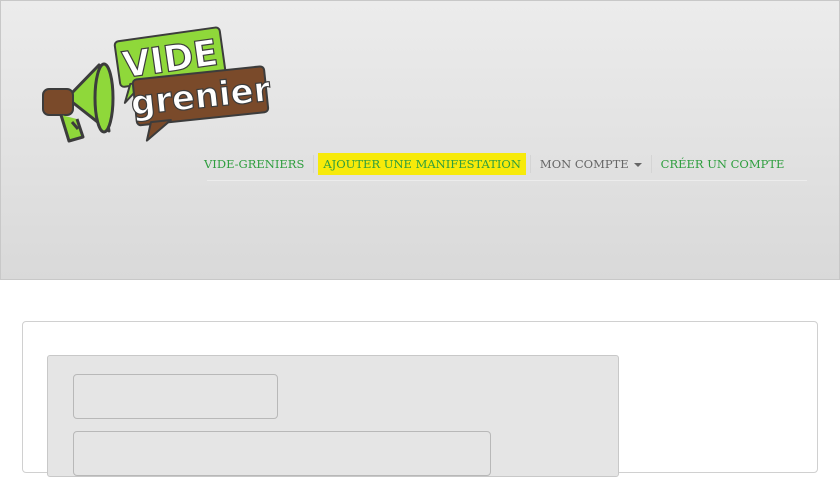 The height and width of the screenshot is (477, 840). I want to click on megaphone-icon, so click(78, 102).